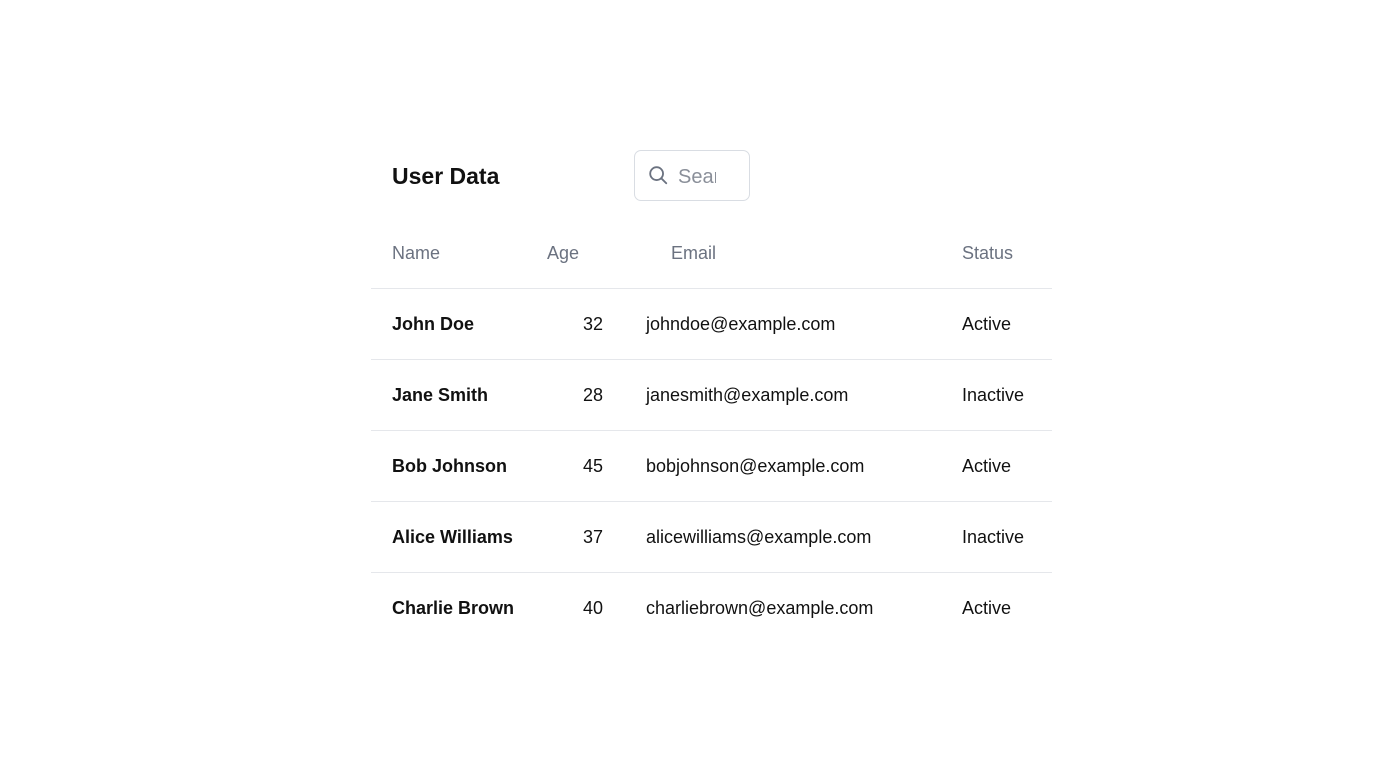 This screenshot has width=1376, height=768. I want to click on cell-email: bobjohnson@example.com, so click(793, 466).